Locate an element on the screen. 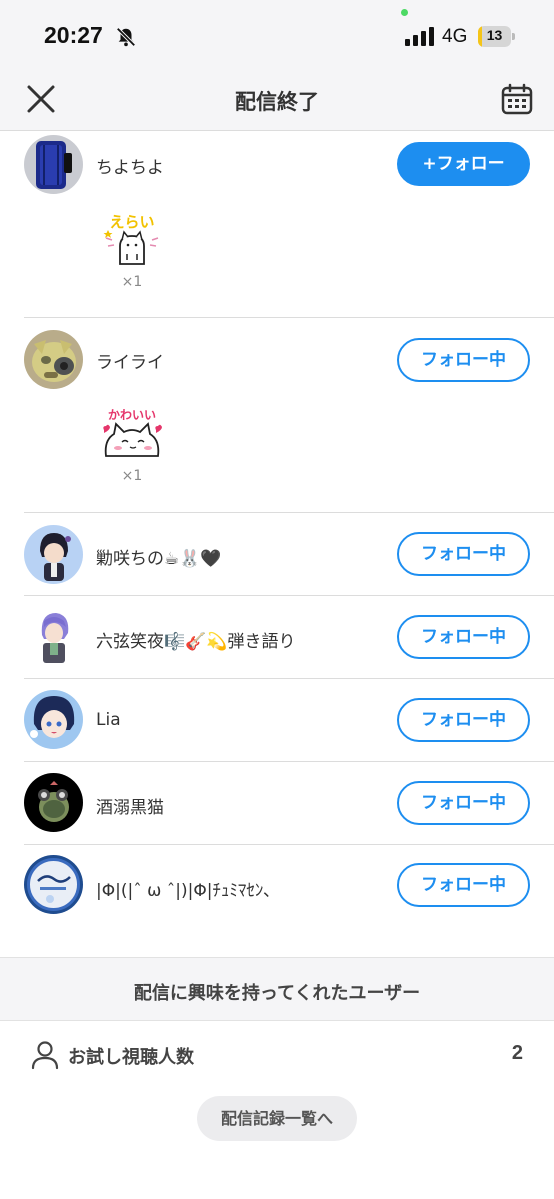 This screenshot has width=554, height=1199. header: 配信終了 is located at coordinates (277, 101).